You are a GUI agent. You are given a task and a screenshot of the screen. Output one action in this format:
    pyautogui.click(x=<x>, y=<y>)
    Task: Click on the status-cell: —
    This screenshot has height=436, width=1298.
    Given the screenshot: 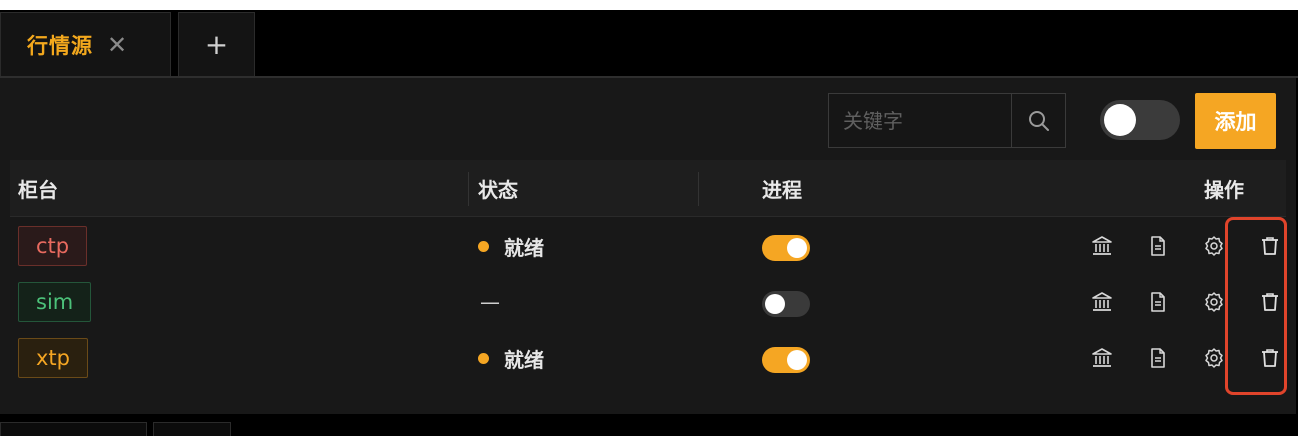 What is the action you would take?
    pyautogui.click(x=489, y=302)
    